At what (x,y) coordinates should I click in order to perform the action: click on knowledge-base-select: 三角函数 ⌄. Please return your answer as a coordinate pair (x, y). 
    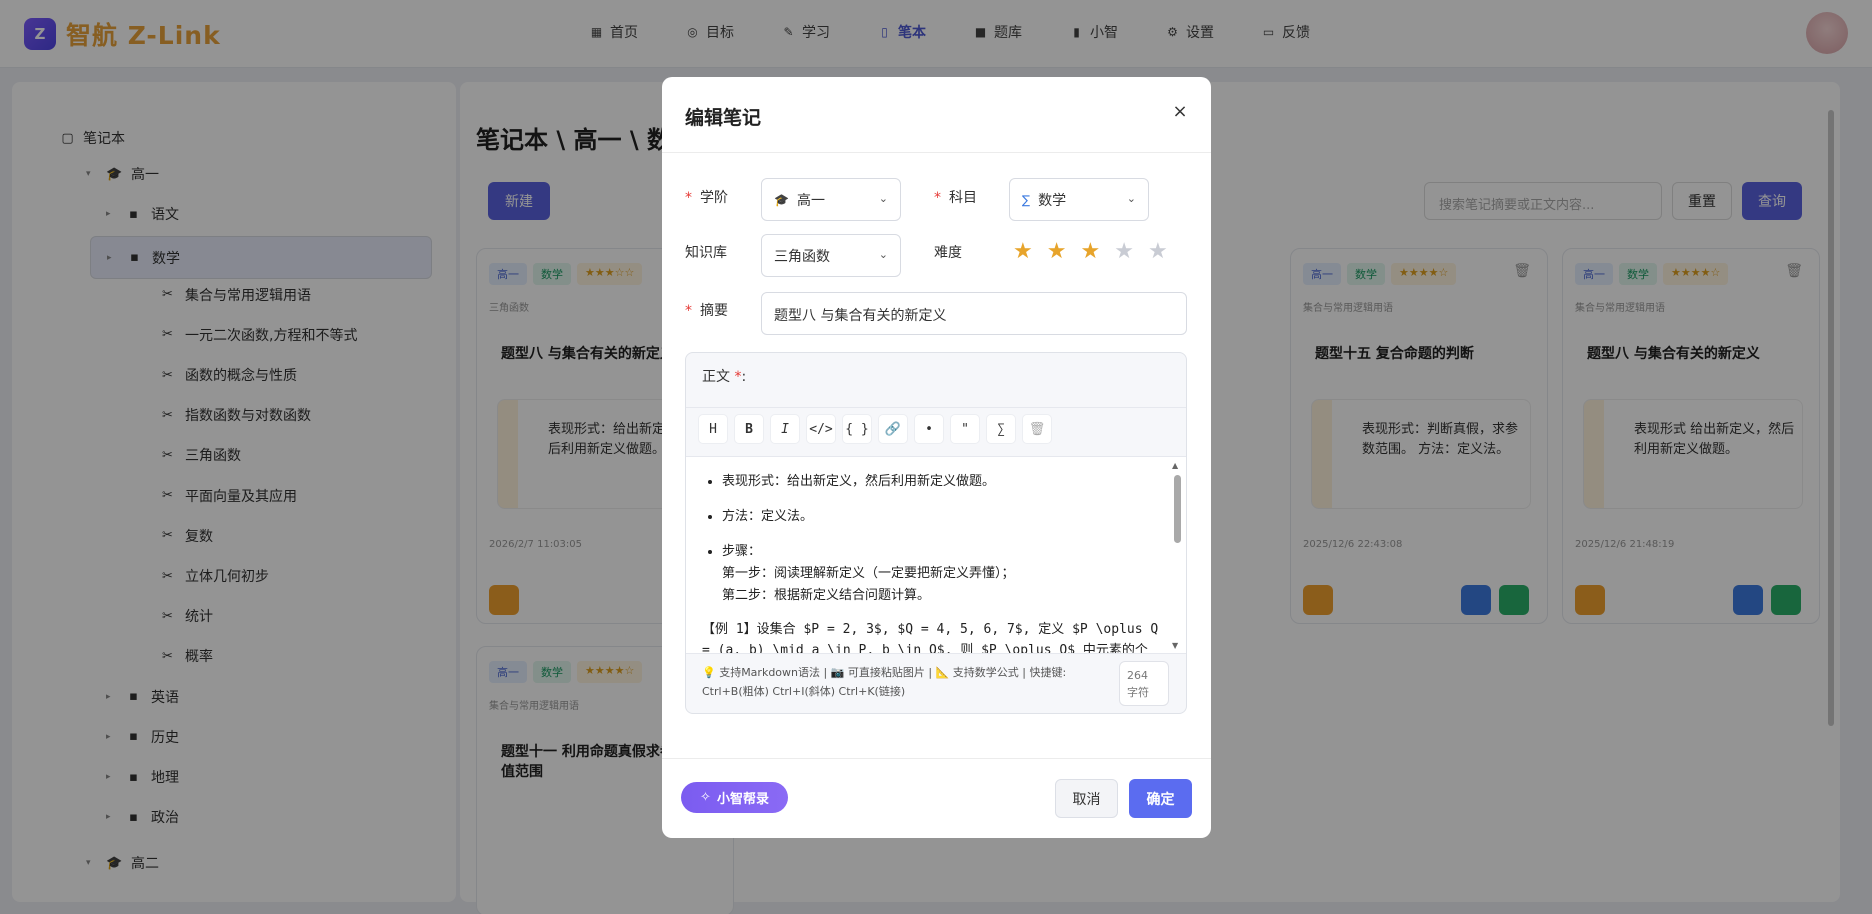
    Looking at the image, I should click on (831, 255).